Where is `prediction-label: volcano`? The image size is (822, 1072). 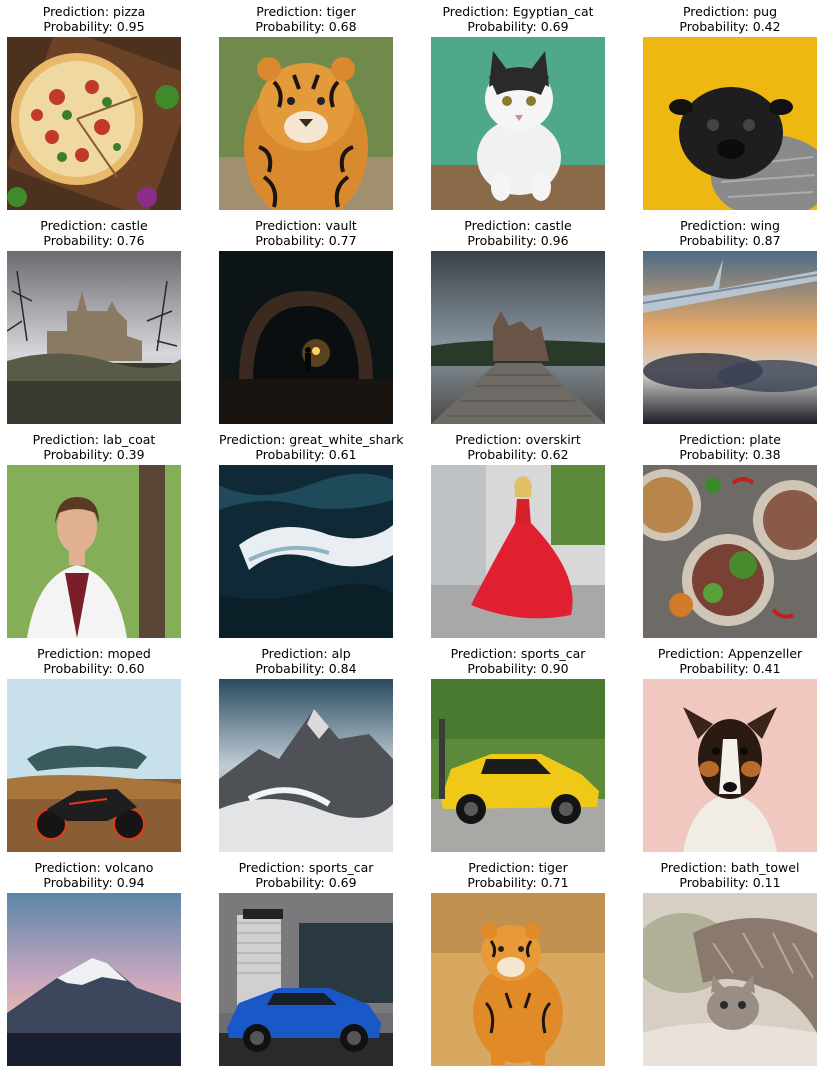
prediction-label: volcano is located at coordinates (129, 867).